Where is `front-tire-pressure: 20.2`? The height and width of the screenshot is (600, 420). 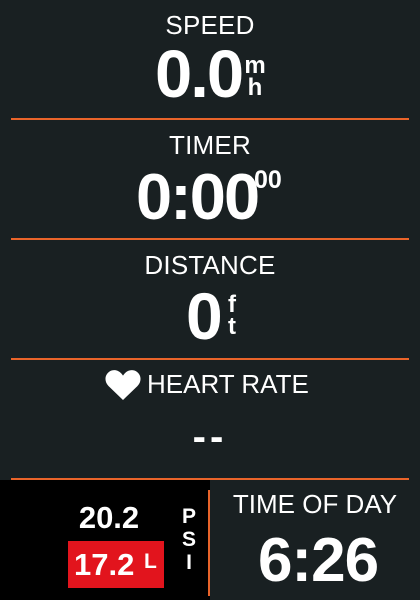
front-tire-pressure: 20.2 is located at coordinates (109, 517).